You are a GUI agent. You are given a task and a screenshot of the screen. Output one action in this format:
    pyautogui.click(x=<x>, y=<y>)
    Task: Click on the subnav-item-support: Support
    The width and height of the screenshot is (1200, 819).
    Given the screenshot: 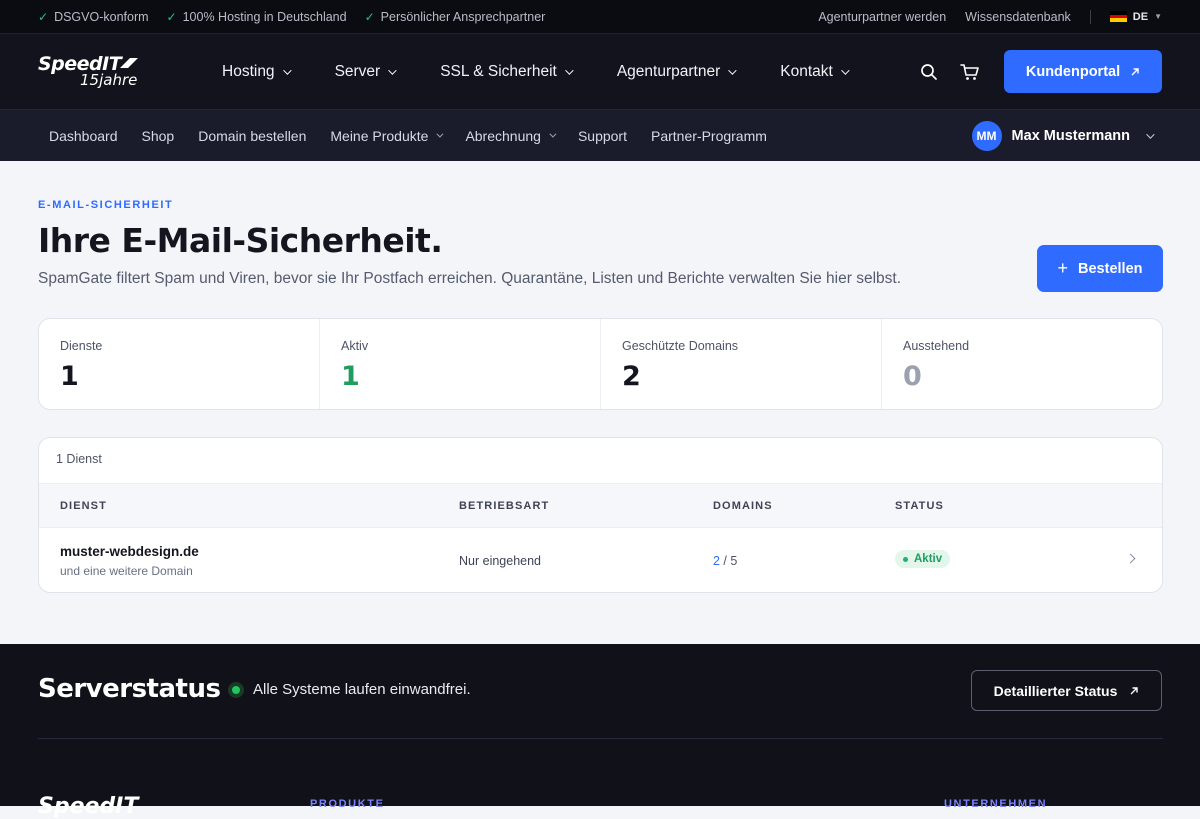 What is the action you would take?
    pyautogui.click(x=602, y=136)
    